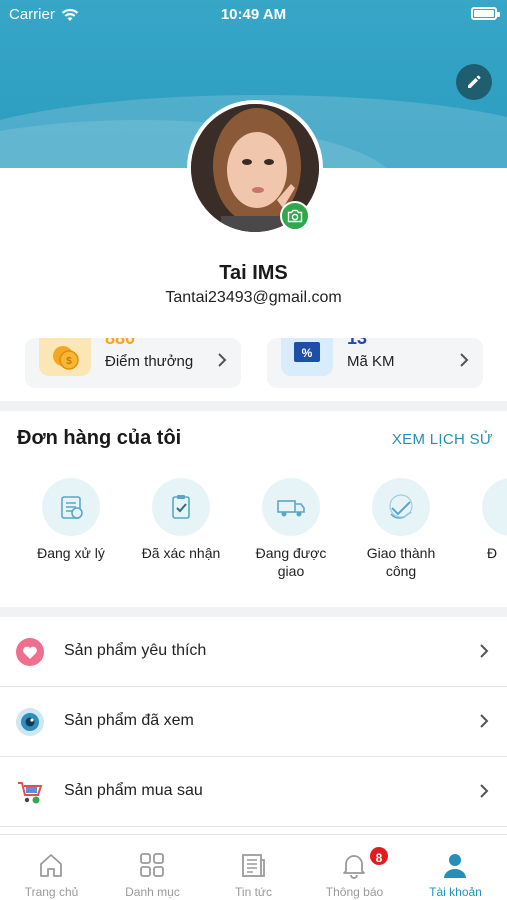  I want to click on processing-box-icon, so click(71, 507).